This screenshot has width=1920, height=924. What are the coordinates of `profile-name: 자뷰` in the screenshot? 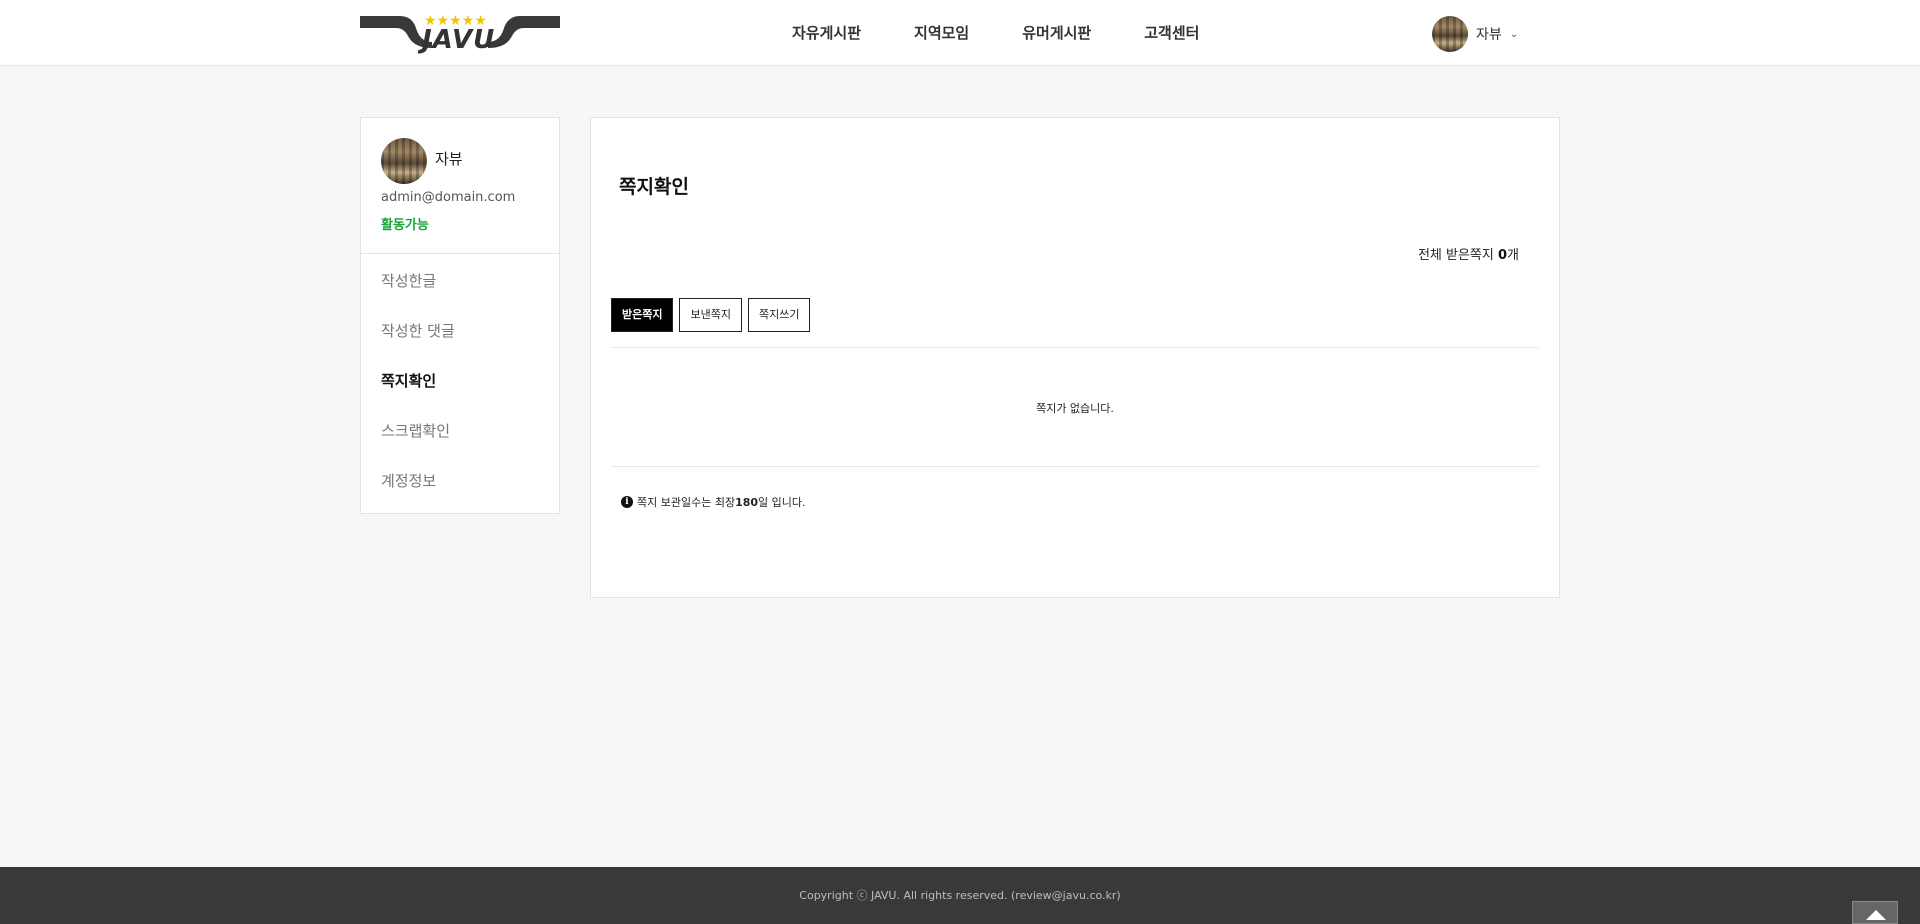 It's located at (449, 159).